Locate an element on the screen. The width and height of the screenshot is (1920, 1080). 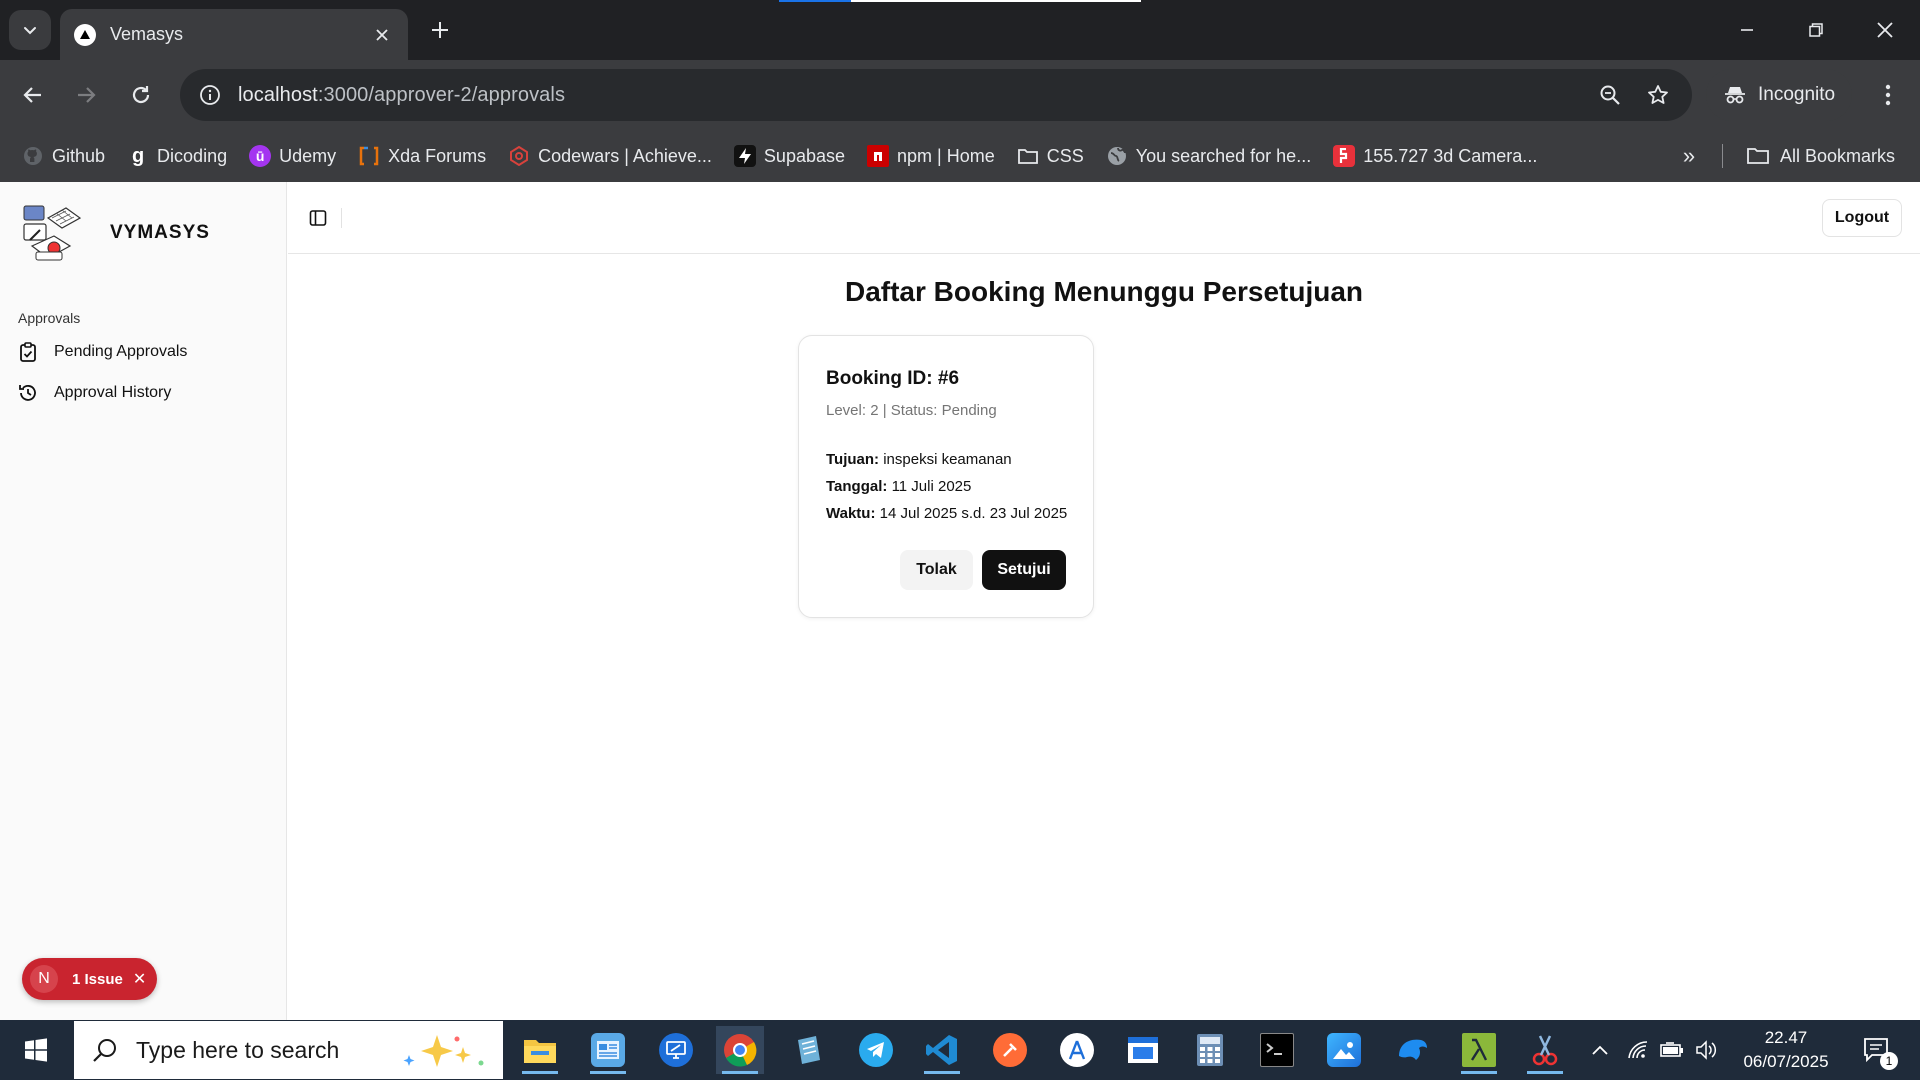
windows-logo-icon is located at coordinates (36, 1050).